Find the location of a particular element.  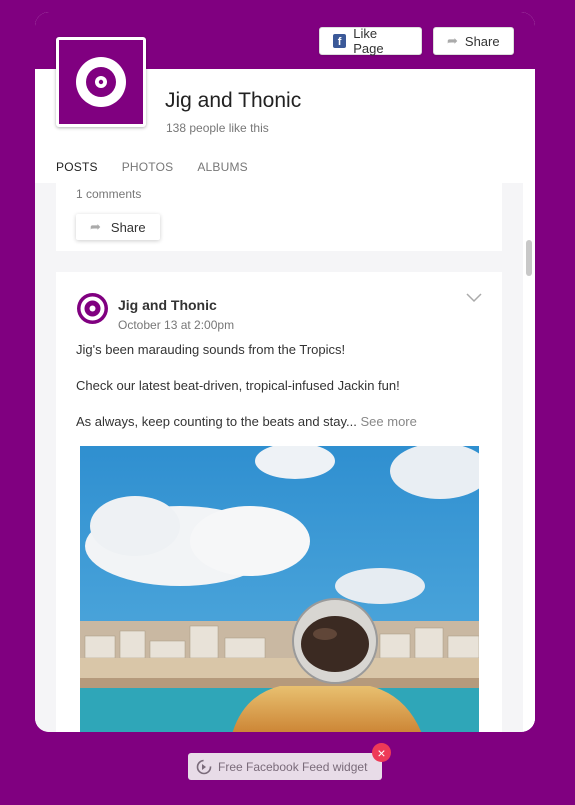

tab-photos: PHOTOS is located at coordinates (148, 172).